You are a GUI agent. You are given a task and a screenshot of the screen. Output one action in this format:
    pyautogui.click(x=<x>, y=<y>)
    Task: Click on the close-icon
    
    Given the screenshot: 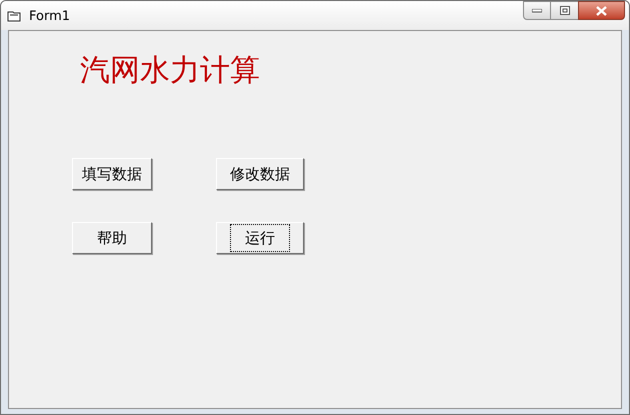 What is the action you would take?
    pyautogui.click(x=601, y=11)
    